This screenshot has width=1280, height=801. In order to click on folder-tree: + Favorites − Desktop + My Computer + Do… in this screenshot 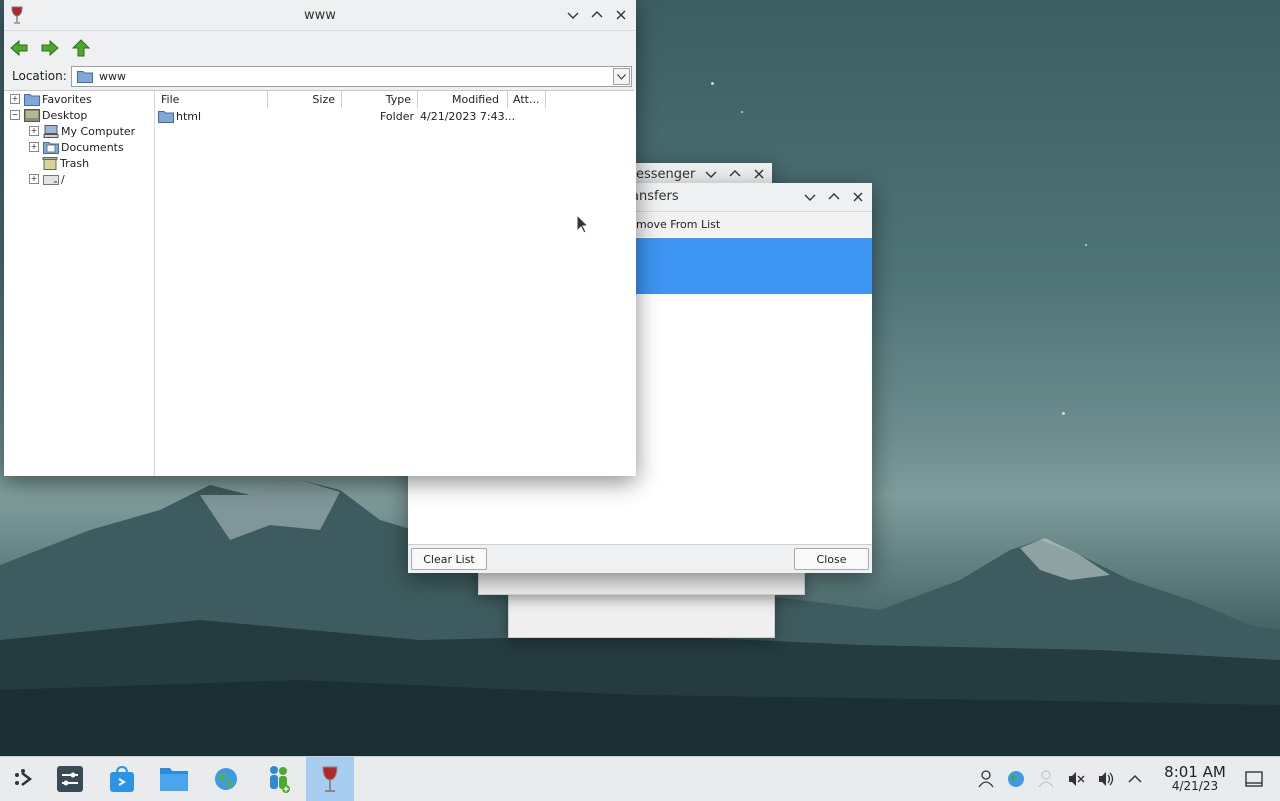, I will do `click(79, 283)`.